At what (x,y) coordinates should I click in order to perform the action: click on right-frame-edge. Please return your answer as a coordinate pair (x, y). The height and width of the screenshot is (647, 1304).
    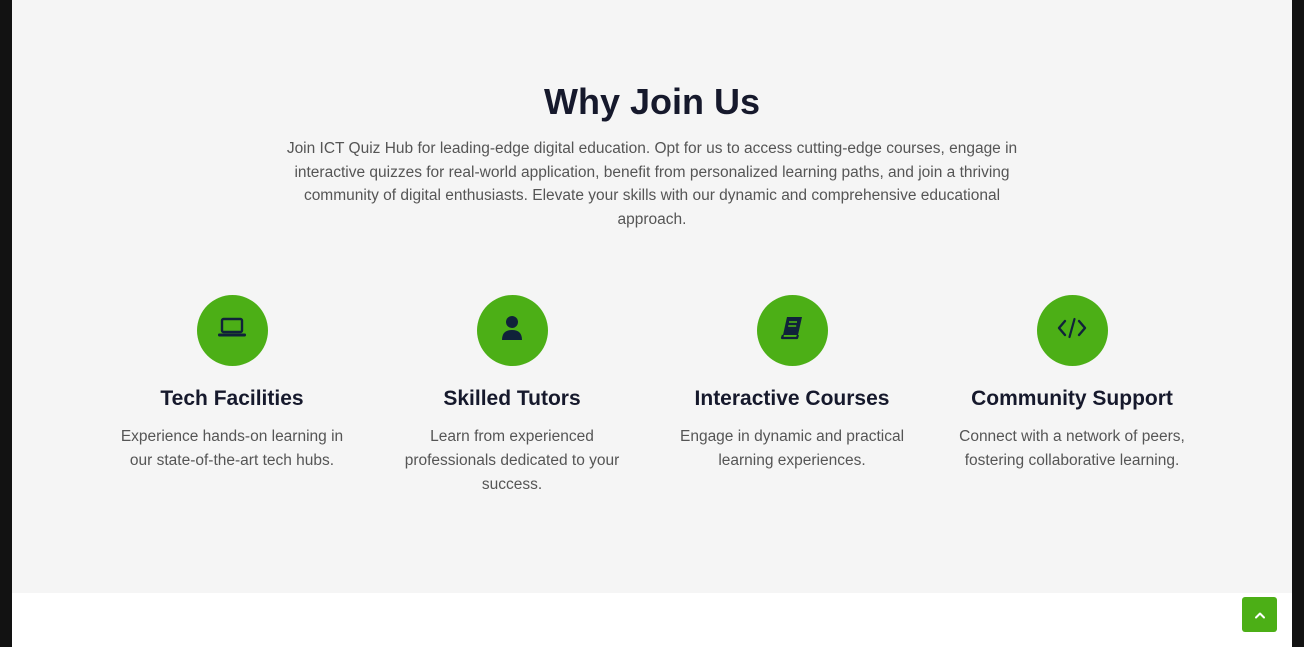
    Looking at the image, I should click on (1298, 323).